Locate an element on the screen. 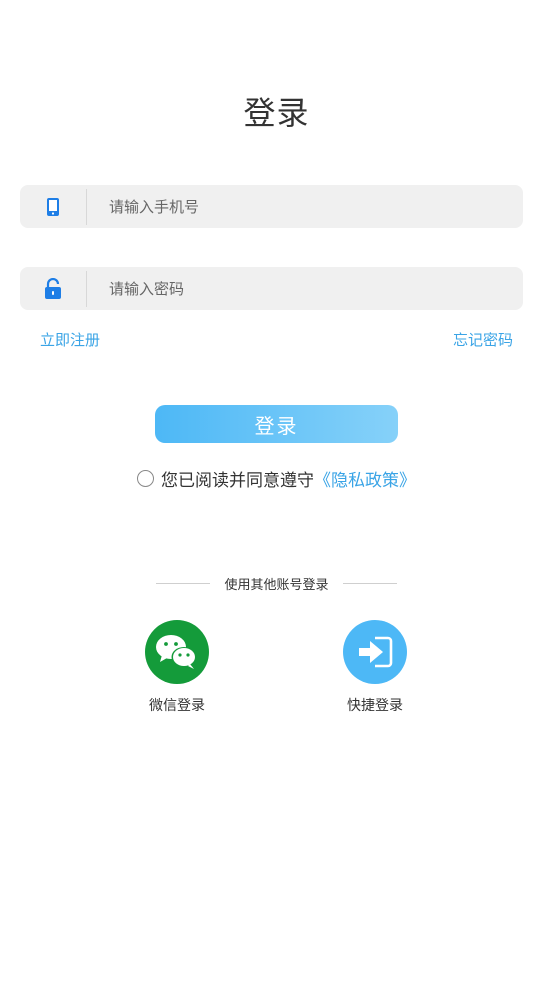  wechat-login-button: 微信登录 is located at coordinates (177, 667).